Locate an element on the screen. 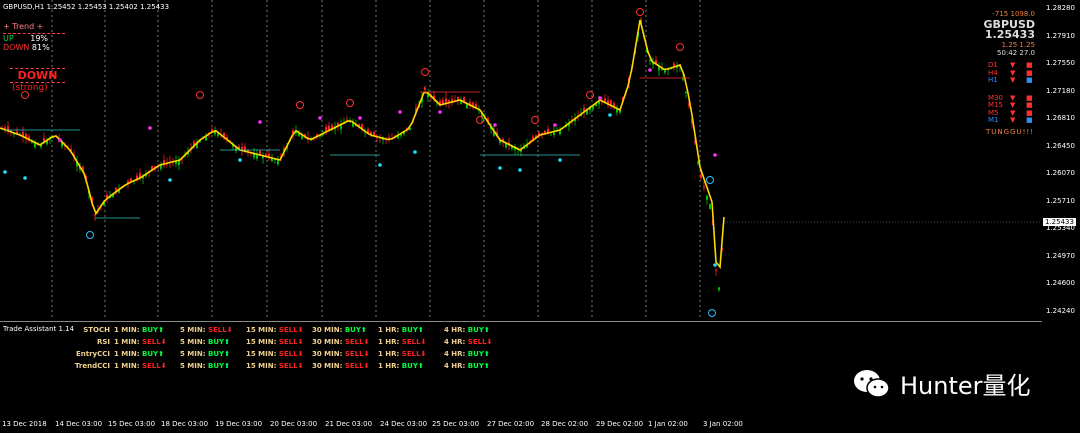 Image resolution: width=1080 pixels, height=433 pixels. signal-cell: 1 HR: SELL⬇ is located at coordinates (411, 342).